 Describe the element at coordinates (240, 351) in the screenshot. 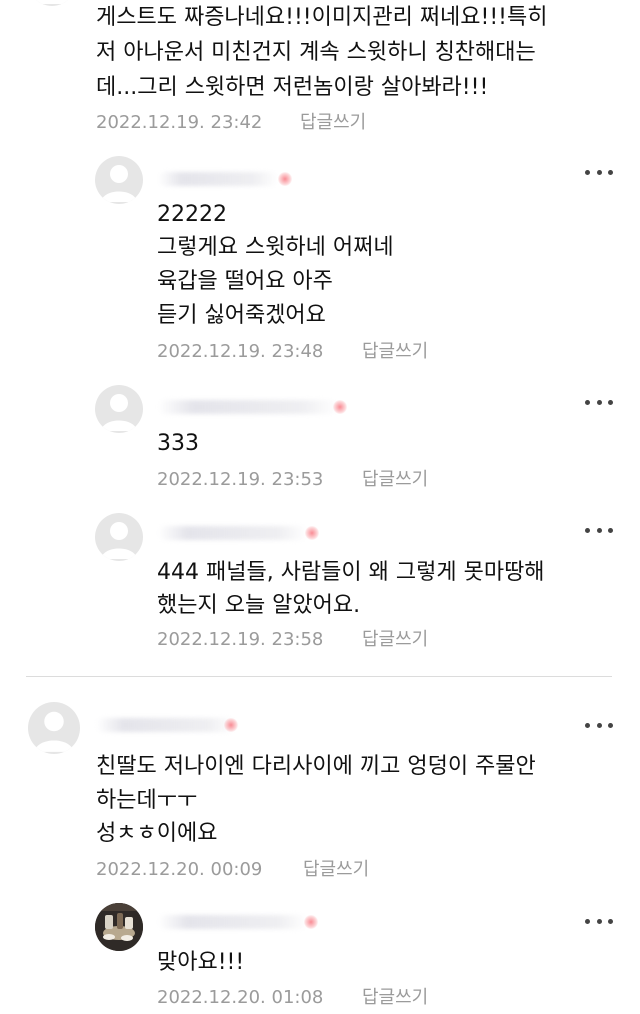

I see `comment-date: 2022.12.19. 23:48` at that location.